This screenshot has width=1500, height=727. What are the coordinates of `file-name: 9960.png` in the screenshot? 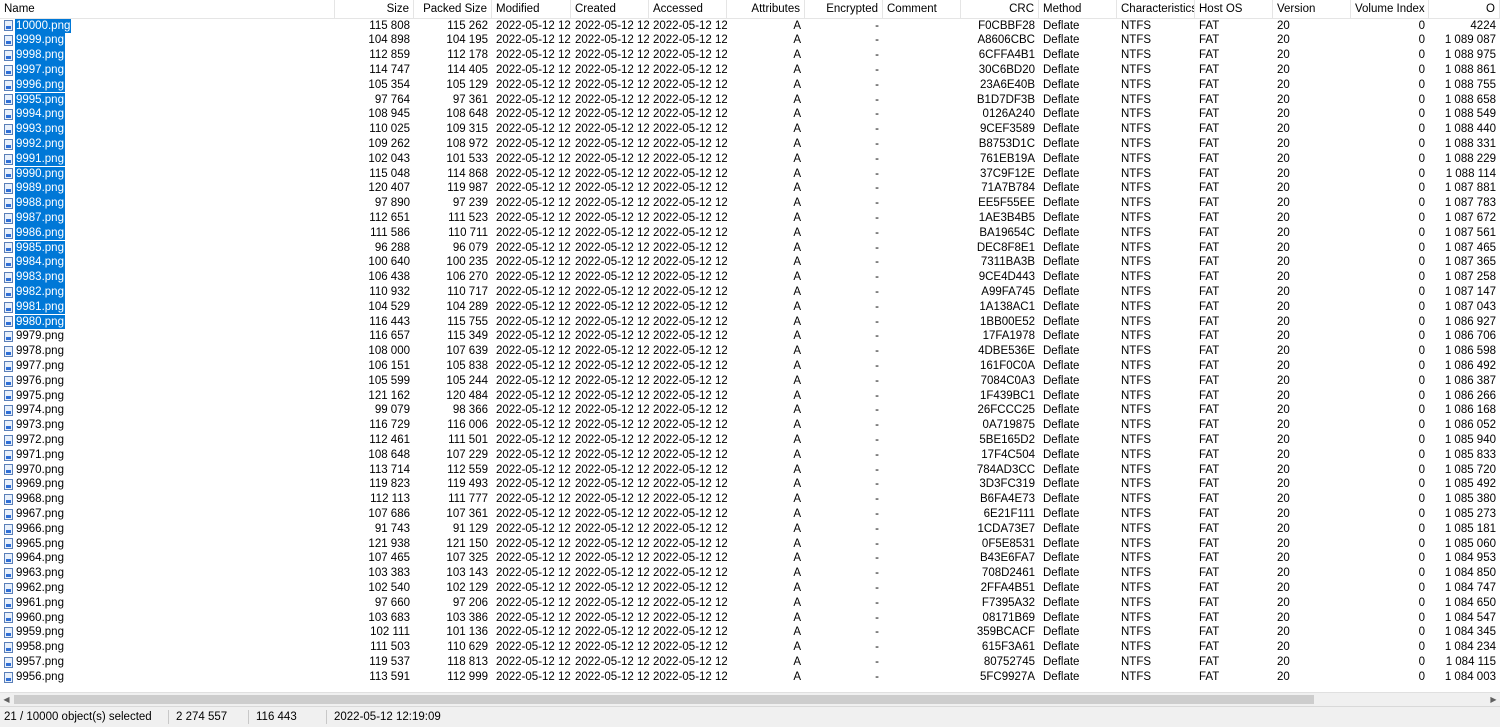 It's located at (40, 618).